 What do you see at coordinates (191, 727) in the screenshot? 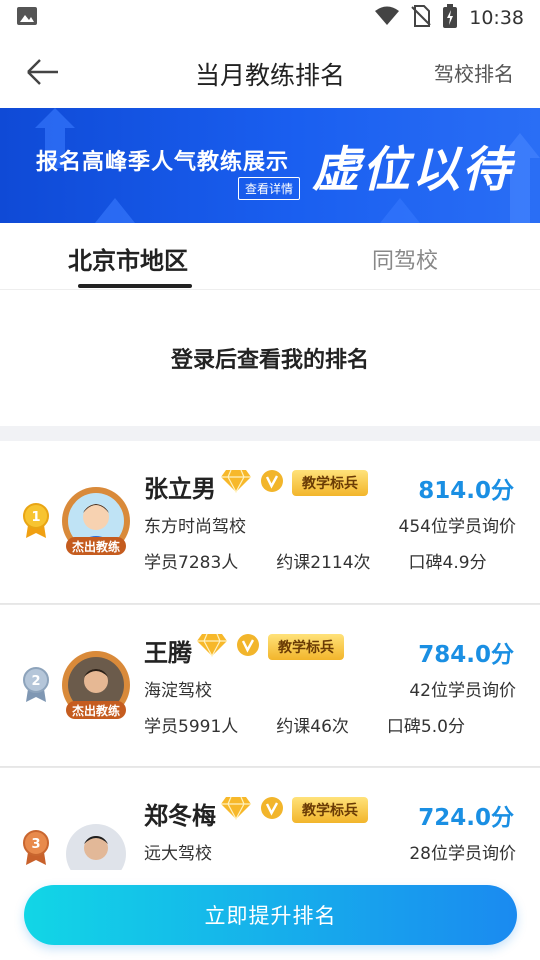
I see `student-count: 学员5991人` at bounding box center [191, 727].